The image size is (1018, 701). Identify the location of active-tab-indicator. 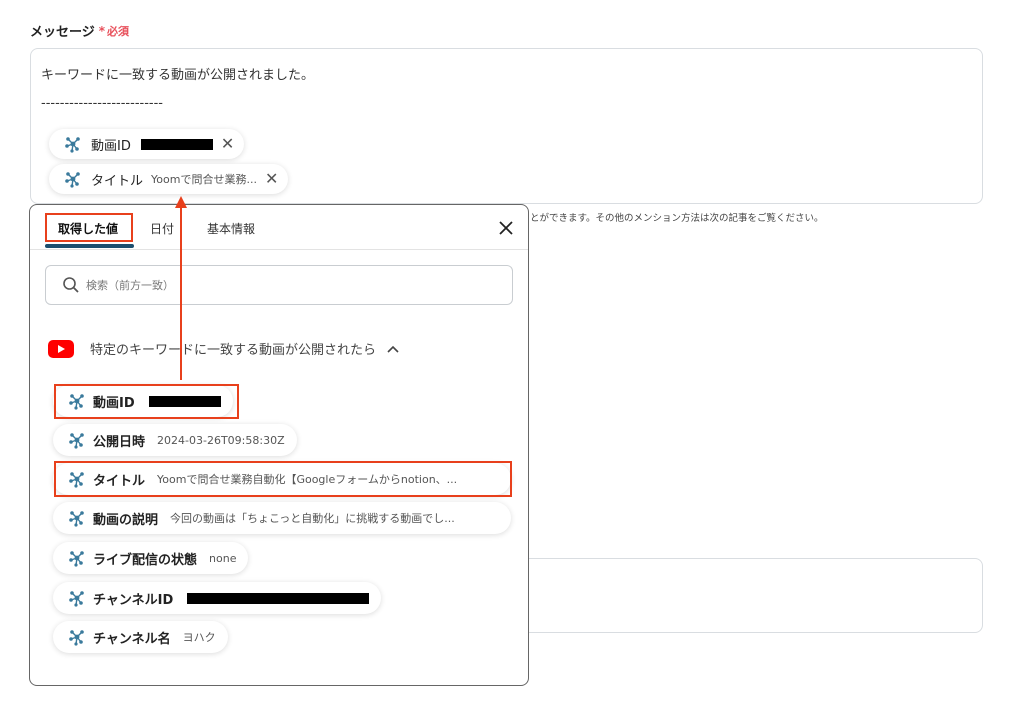
(89, 246).